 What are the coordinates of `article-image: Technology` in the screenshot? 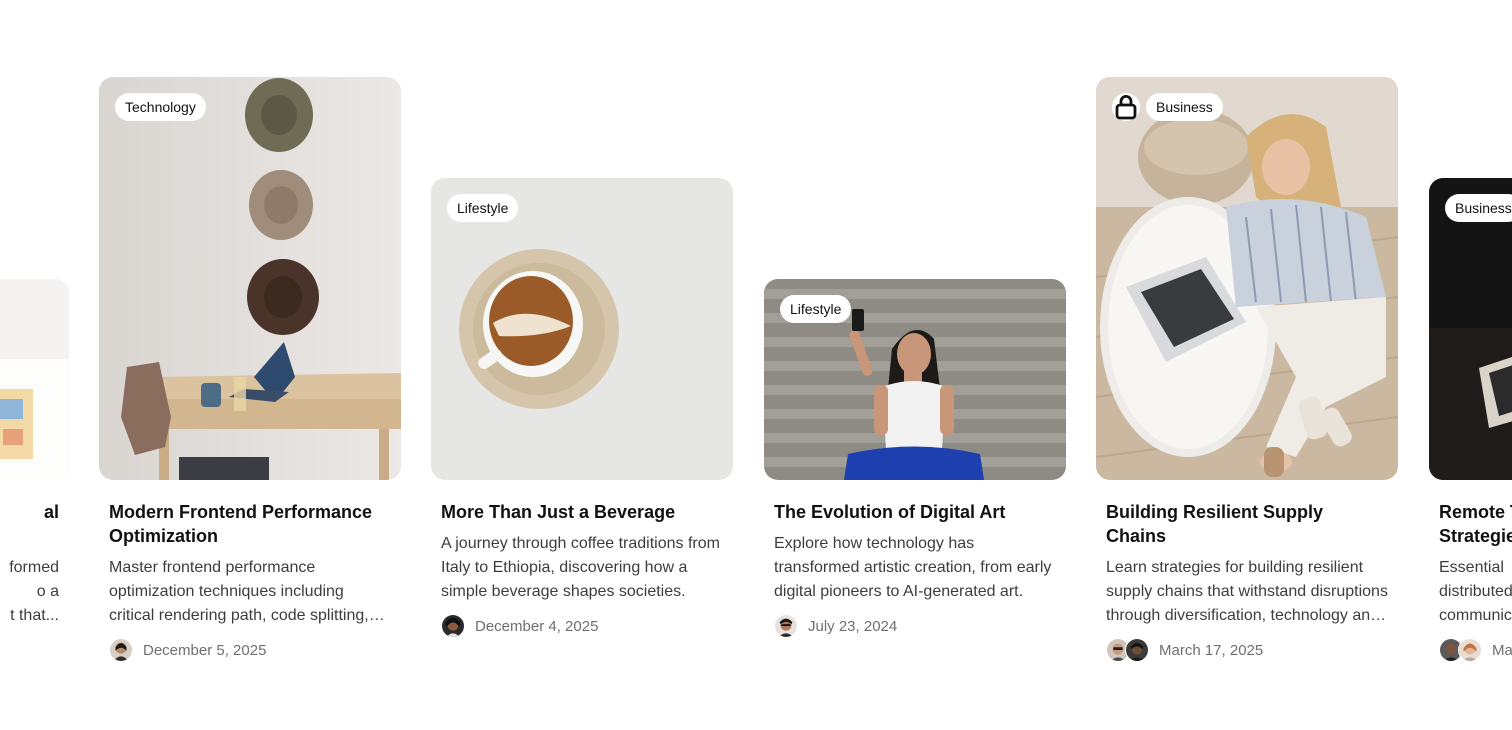 It's located at (250, 278).